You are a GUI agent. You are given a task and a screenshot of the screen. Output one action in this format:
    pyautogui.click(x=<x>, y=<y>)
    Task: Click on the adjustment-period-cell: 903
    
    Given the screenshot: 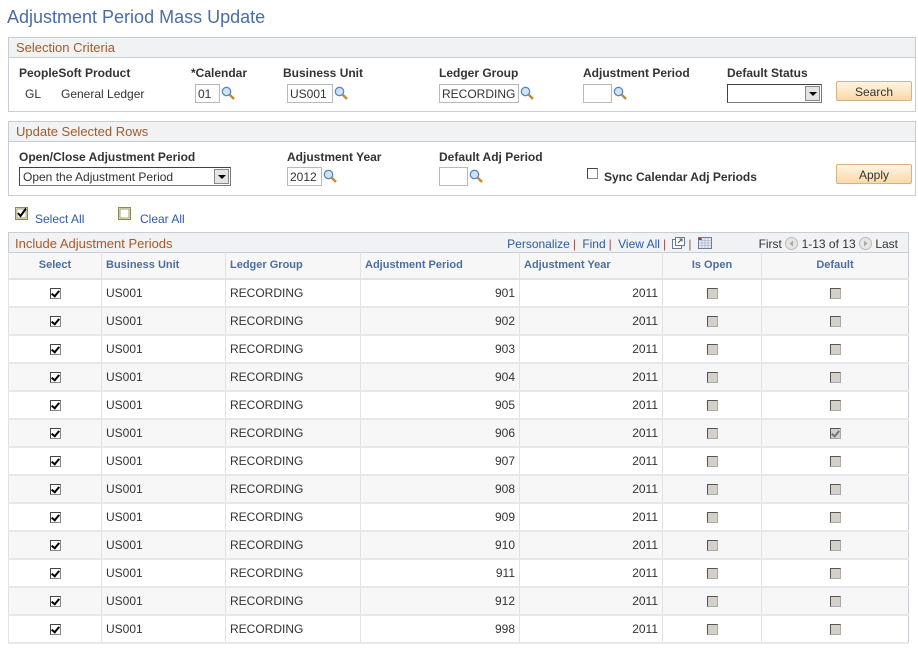 What is the action you would take?
    pyautogui.click(x=440, y=349)
    